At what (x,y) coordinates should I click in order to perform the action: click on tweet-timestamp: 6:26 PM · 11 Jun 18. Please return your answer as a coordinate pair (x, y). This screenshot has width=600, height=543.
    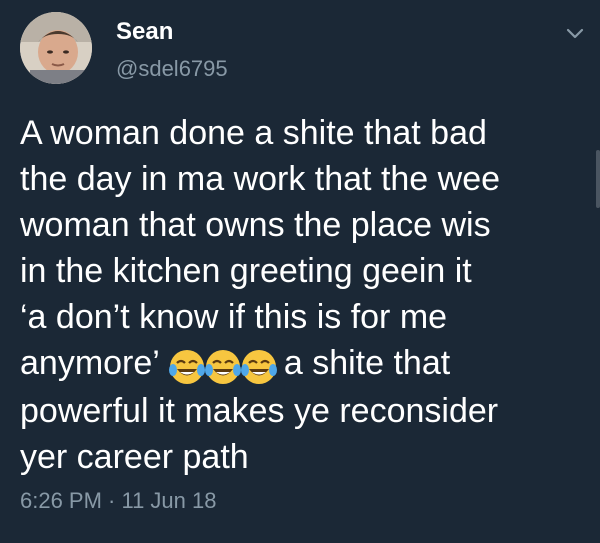
    Looking at the image, I should click on (118, 501).